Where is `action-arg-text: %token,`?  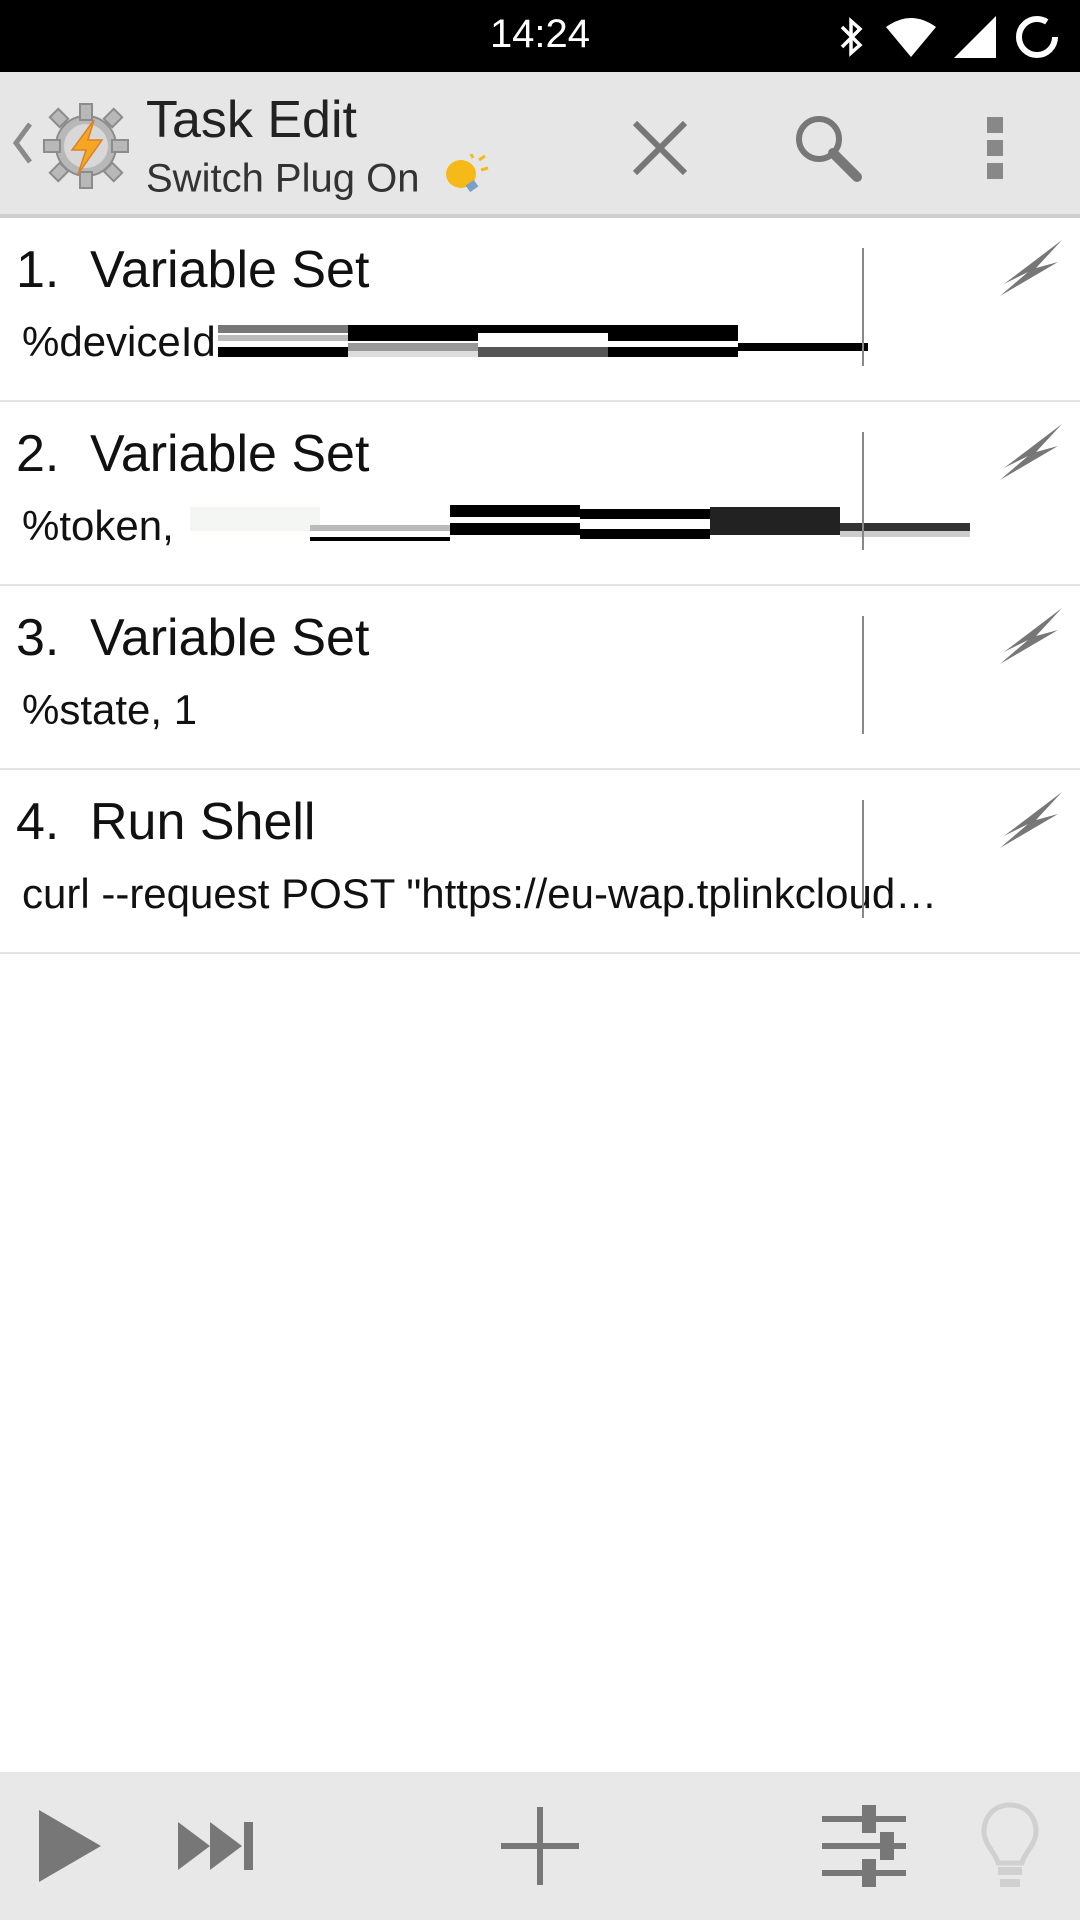
action-arg-text: %token, is located at coordinates (98, 525).